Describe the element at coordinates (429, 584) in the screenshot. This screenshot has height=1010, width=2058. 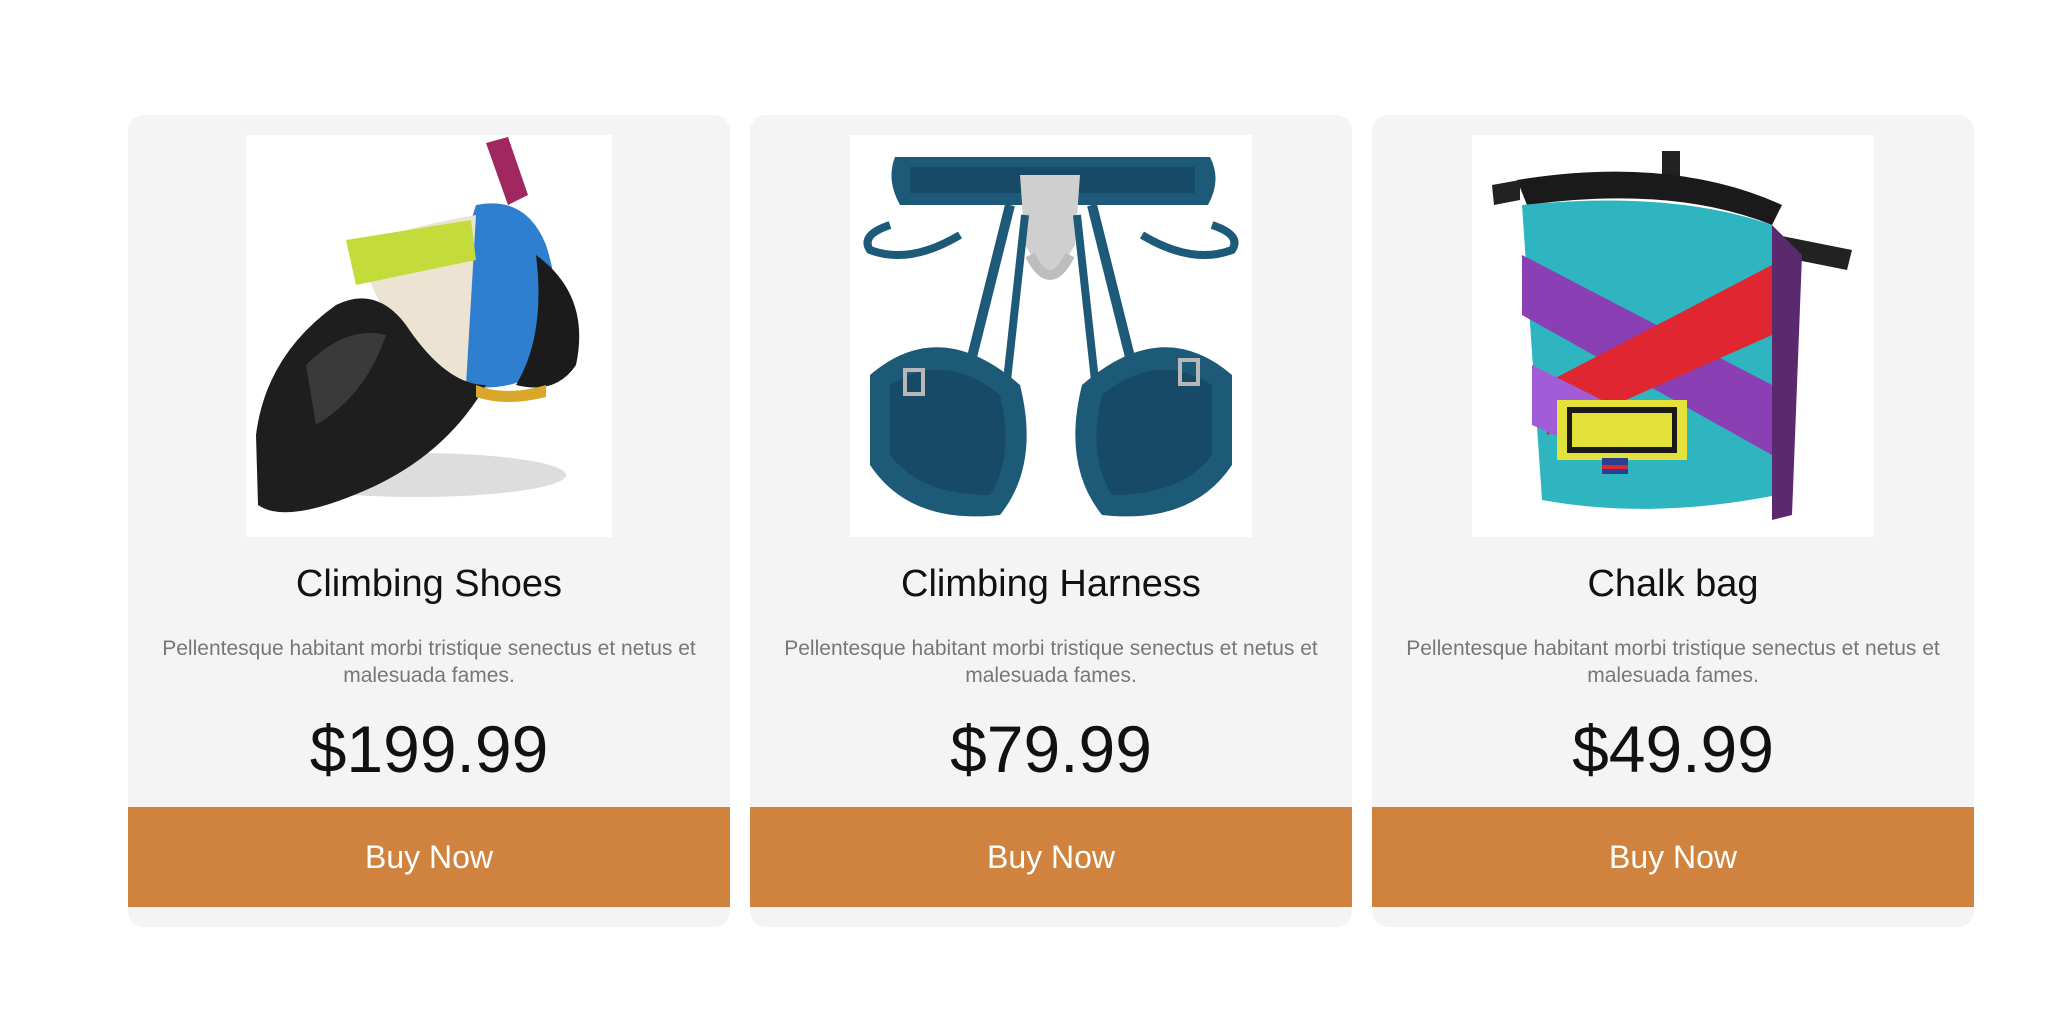
I see `product-title: Climbing Shoes` at that location.